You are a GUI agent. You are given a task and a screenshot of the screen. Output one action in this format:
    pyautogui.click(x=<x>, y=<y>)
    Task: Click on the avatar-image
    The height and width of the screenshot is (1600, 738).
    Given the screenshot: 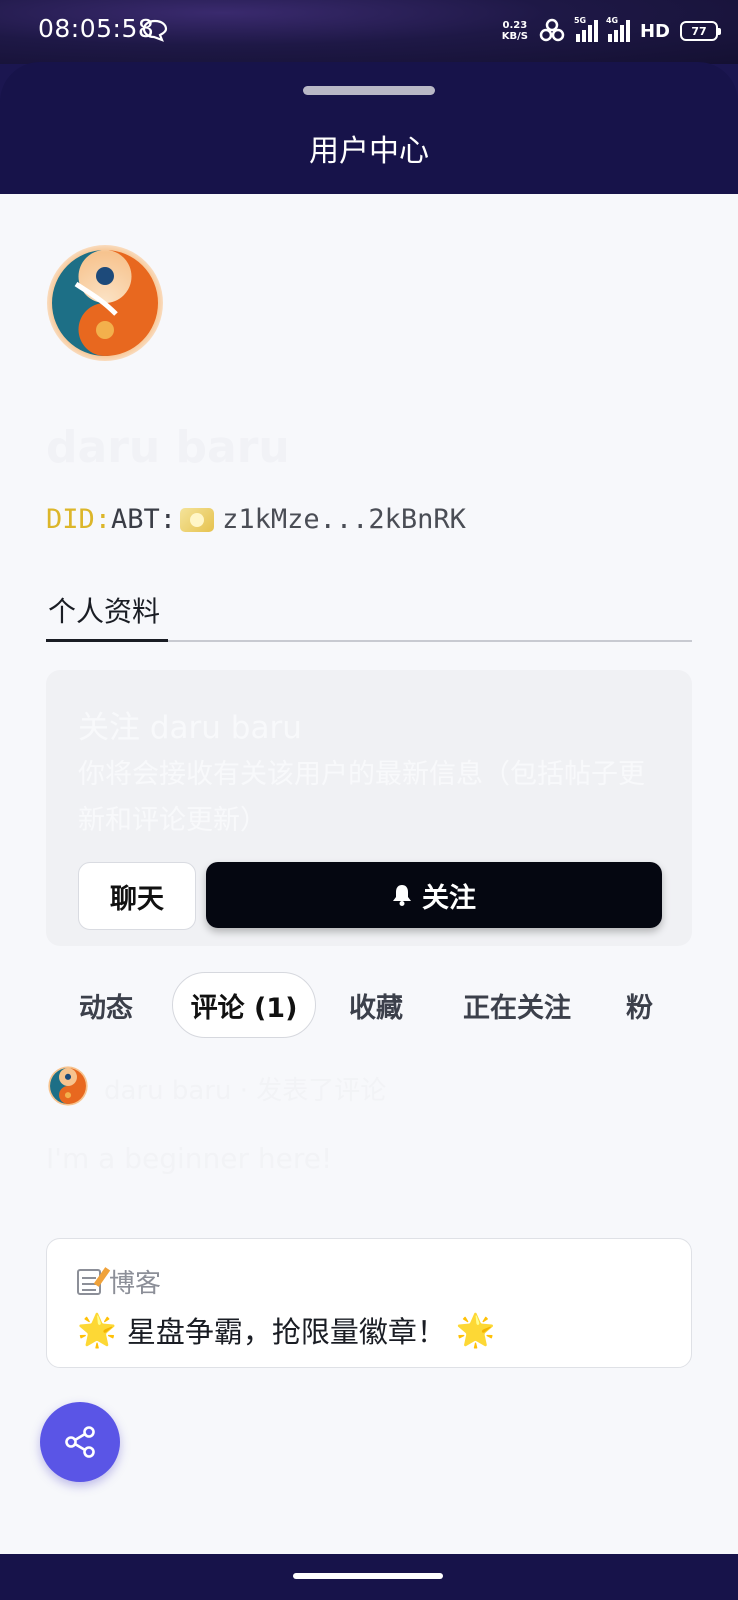 What is the action you would take?
    pyautogui.click(x=105, y=303)
    